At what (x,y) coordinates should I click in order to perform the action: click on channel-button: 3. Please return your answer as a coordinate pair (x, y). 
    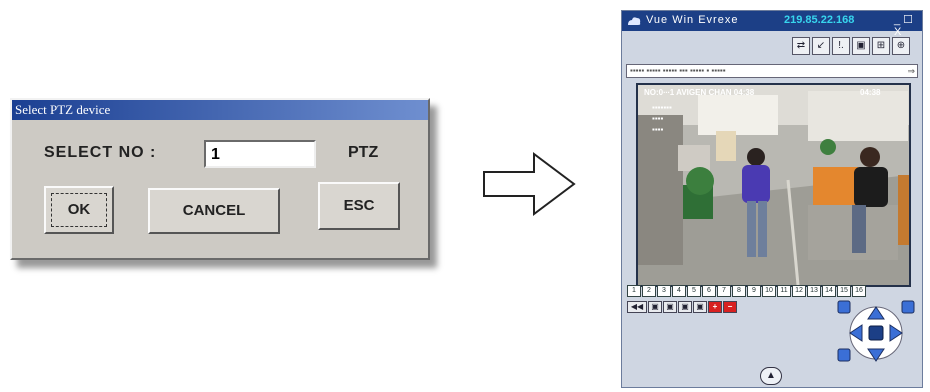
    Looking at the image, I should click on (664, 291).